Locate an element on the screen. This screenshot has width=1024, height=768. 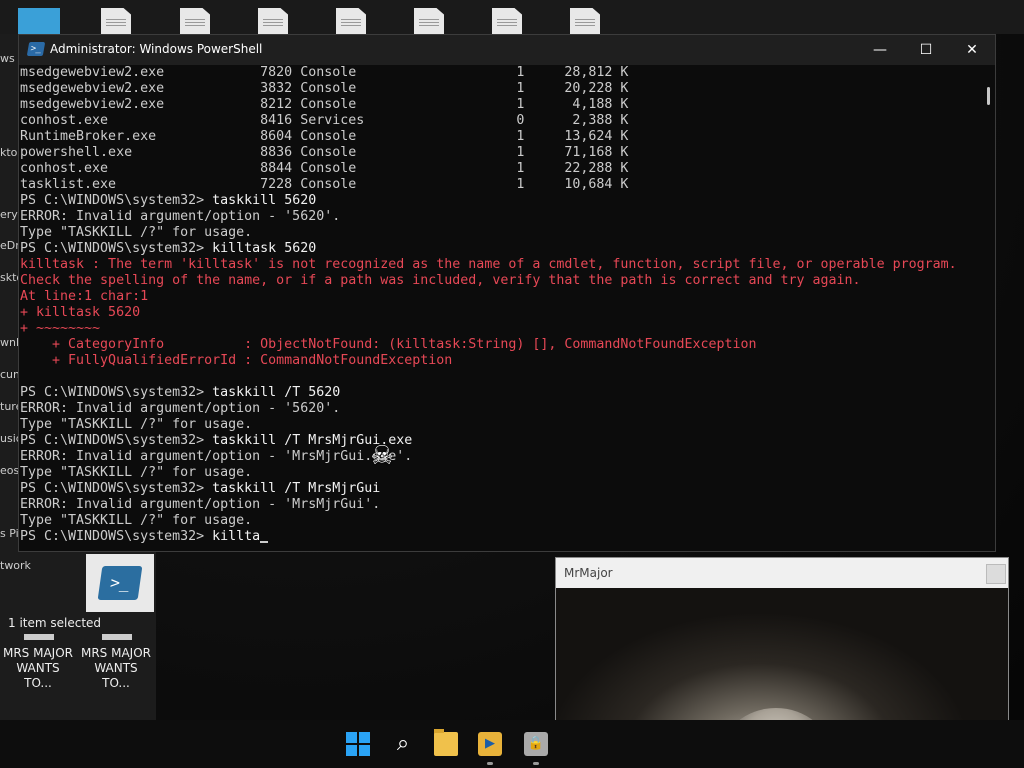
terminal-line-text: conhost.exe 8416 Services 0 2,388 K is located at coordinates (324, 120).